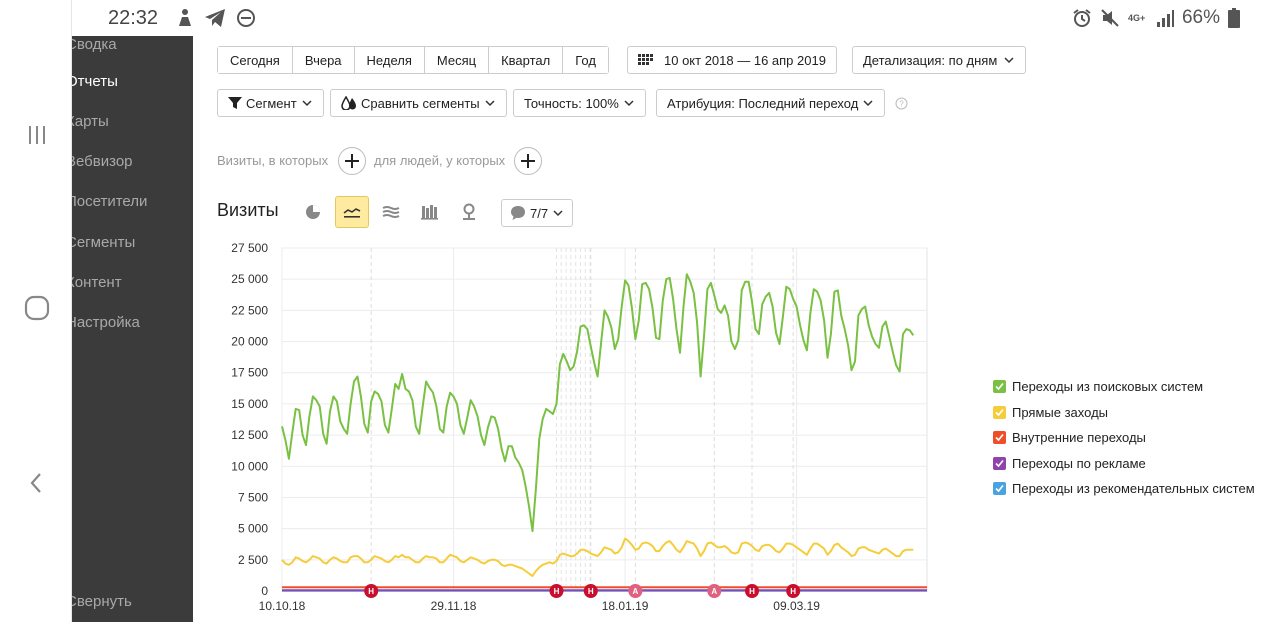 This screenshot has height=622, width=1280. I want to click on y-tick-label: 5 000, so click(253, 529).